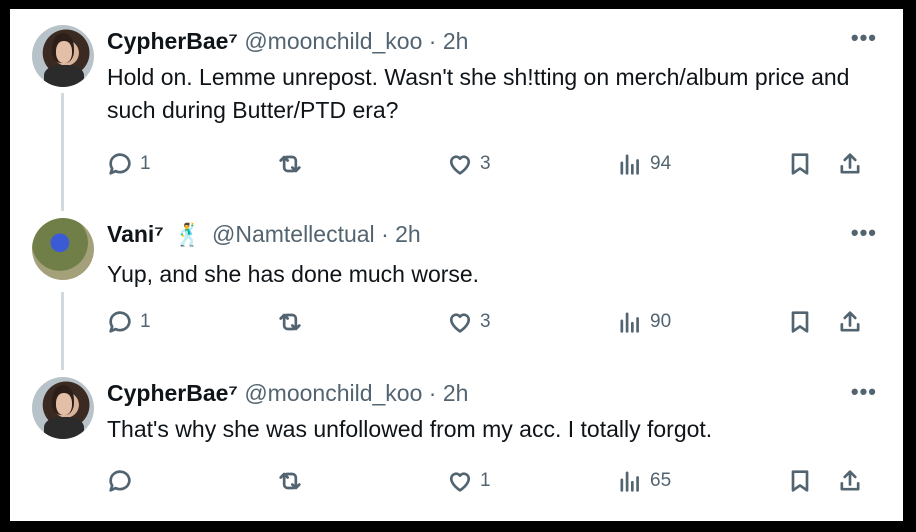 The height and width of the screenshot is (532, 916). Describe the element at coordinates (188, 234) in the screenshot. I see `dancer-emoji-icon: 🕺` at that location.